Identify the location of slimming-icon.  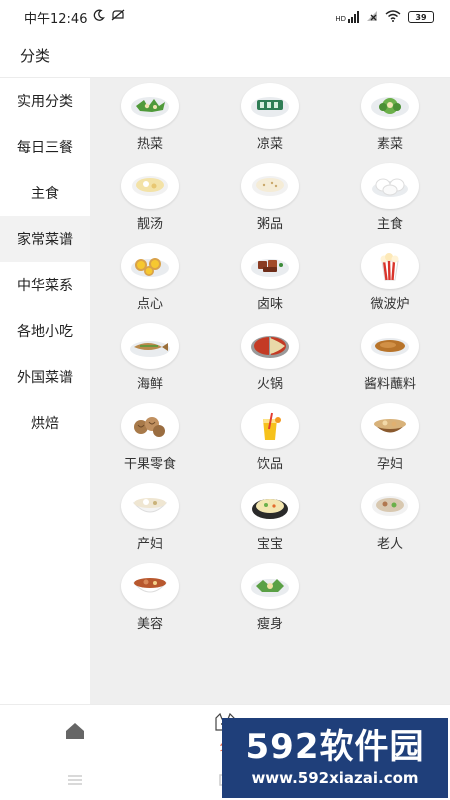
(270, 586).